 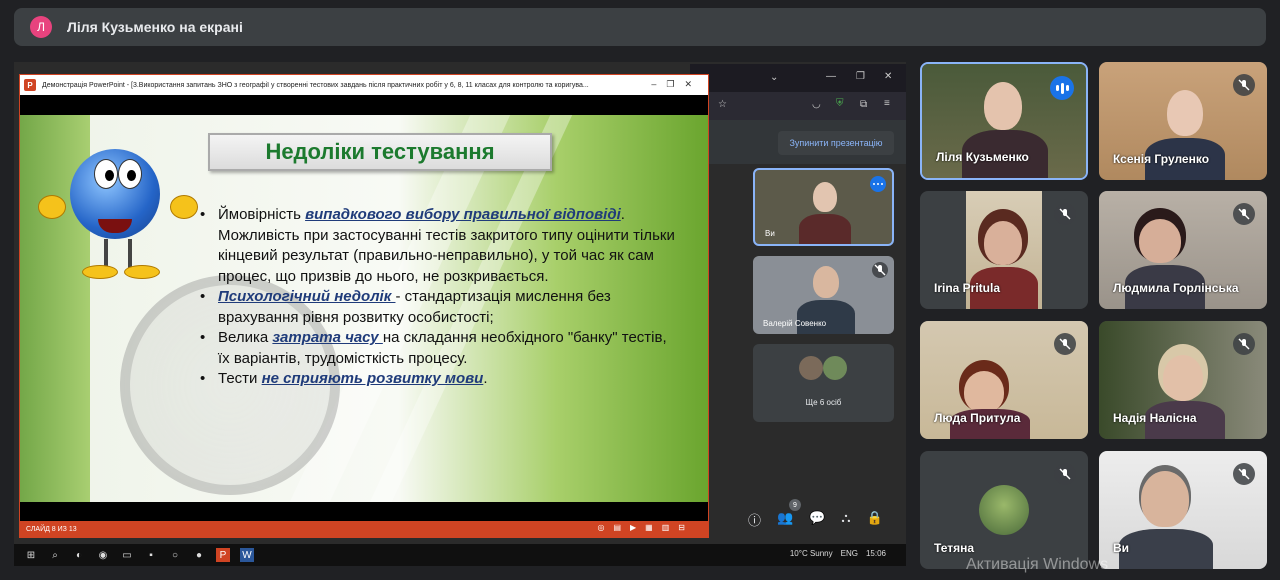 What do you see at coordinates (1062, 88) in the screenshot?
I see `speaking-indicator-icon` at bounding box center [1062, 88].